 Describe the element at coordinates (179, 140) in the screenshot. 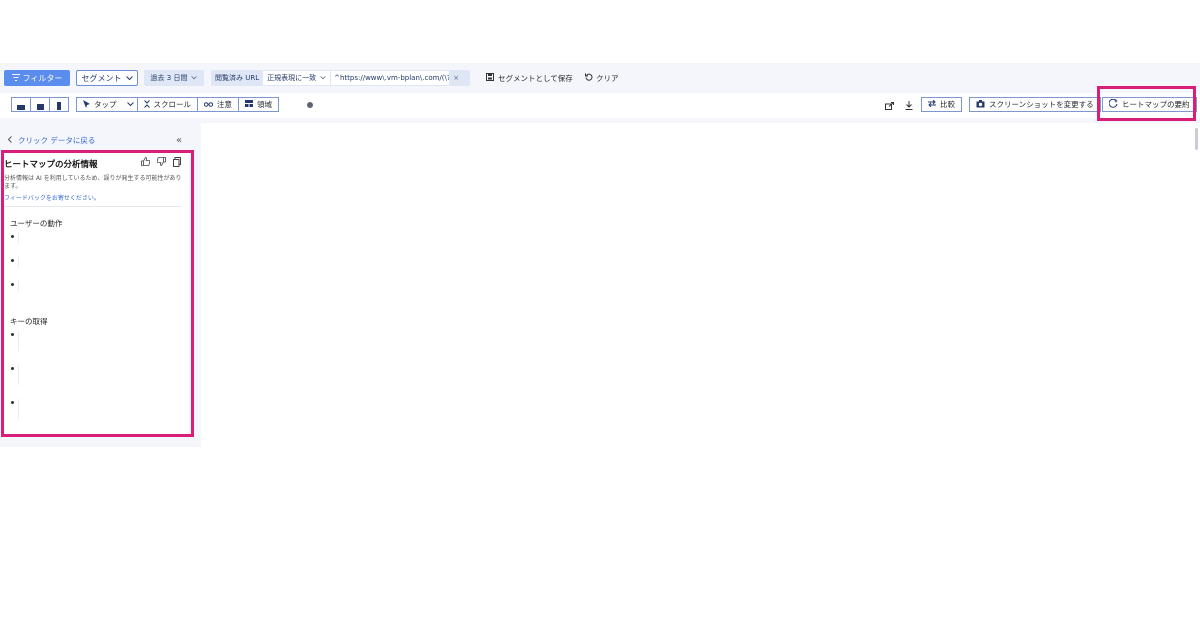

I see `collapse-panel-button: «` at that location.